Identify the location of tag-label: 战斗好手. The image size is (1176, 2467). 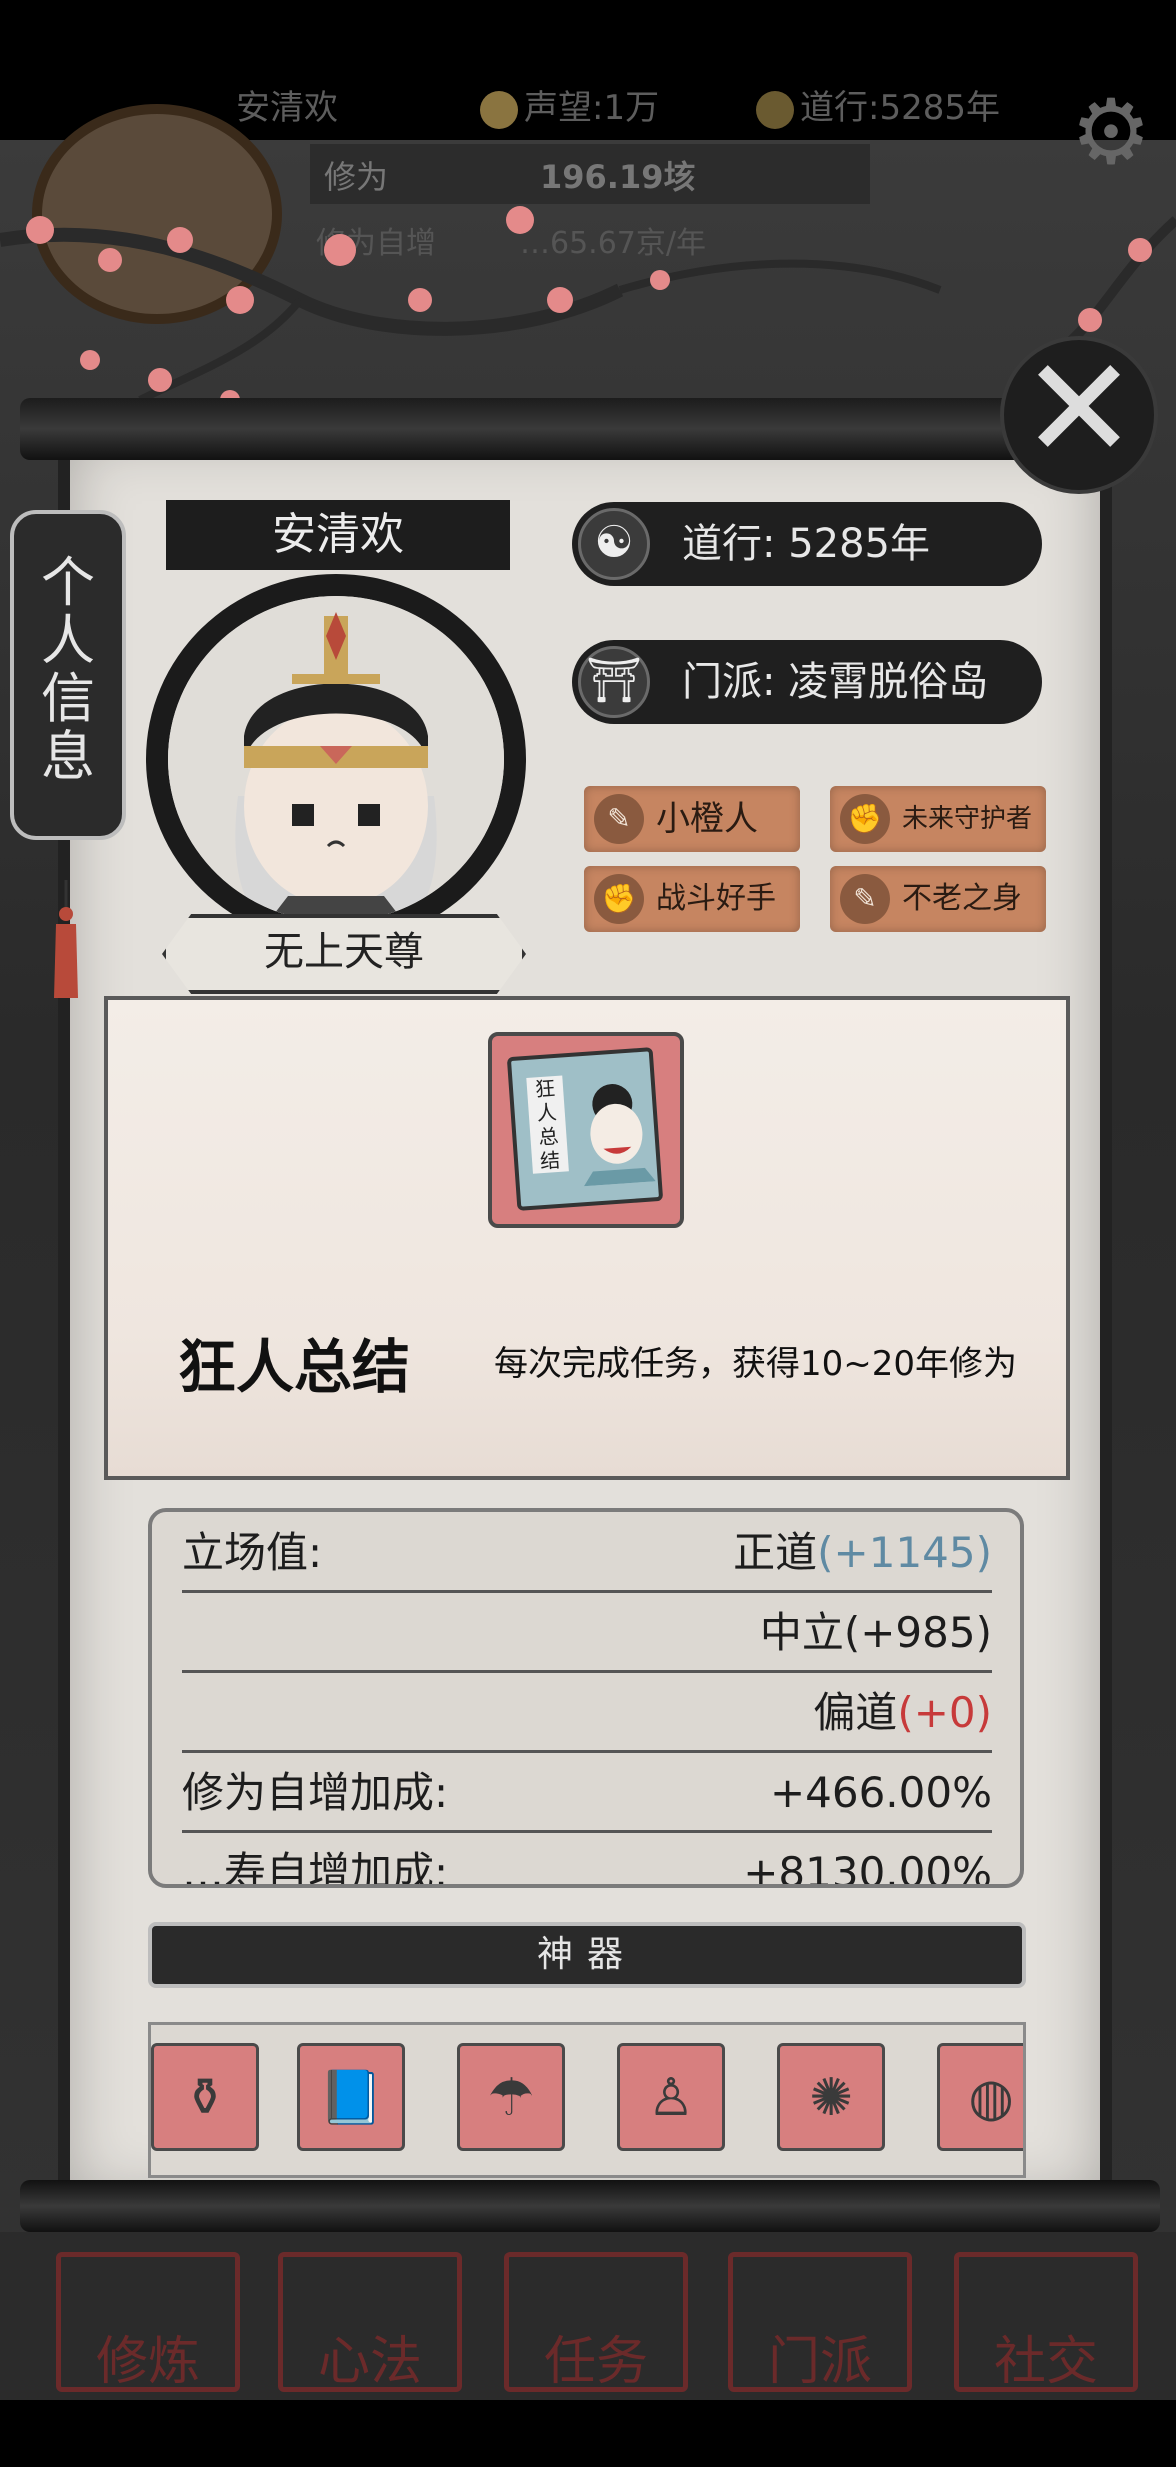
(716, 898).